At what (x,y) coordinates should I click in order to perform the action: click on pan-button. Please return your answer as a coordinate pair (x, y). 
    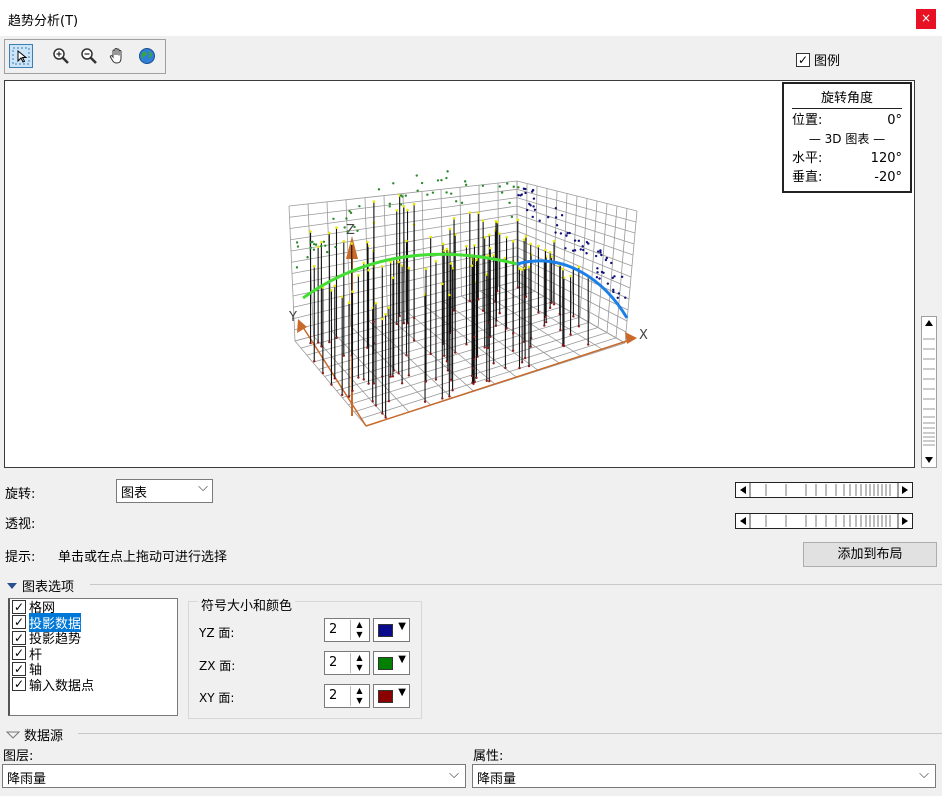
    Looking at the image, I should click on (117, 56).